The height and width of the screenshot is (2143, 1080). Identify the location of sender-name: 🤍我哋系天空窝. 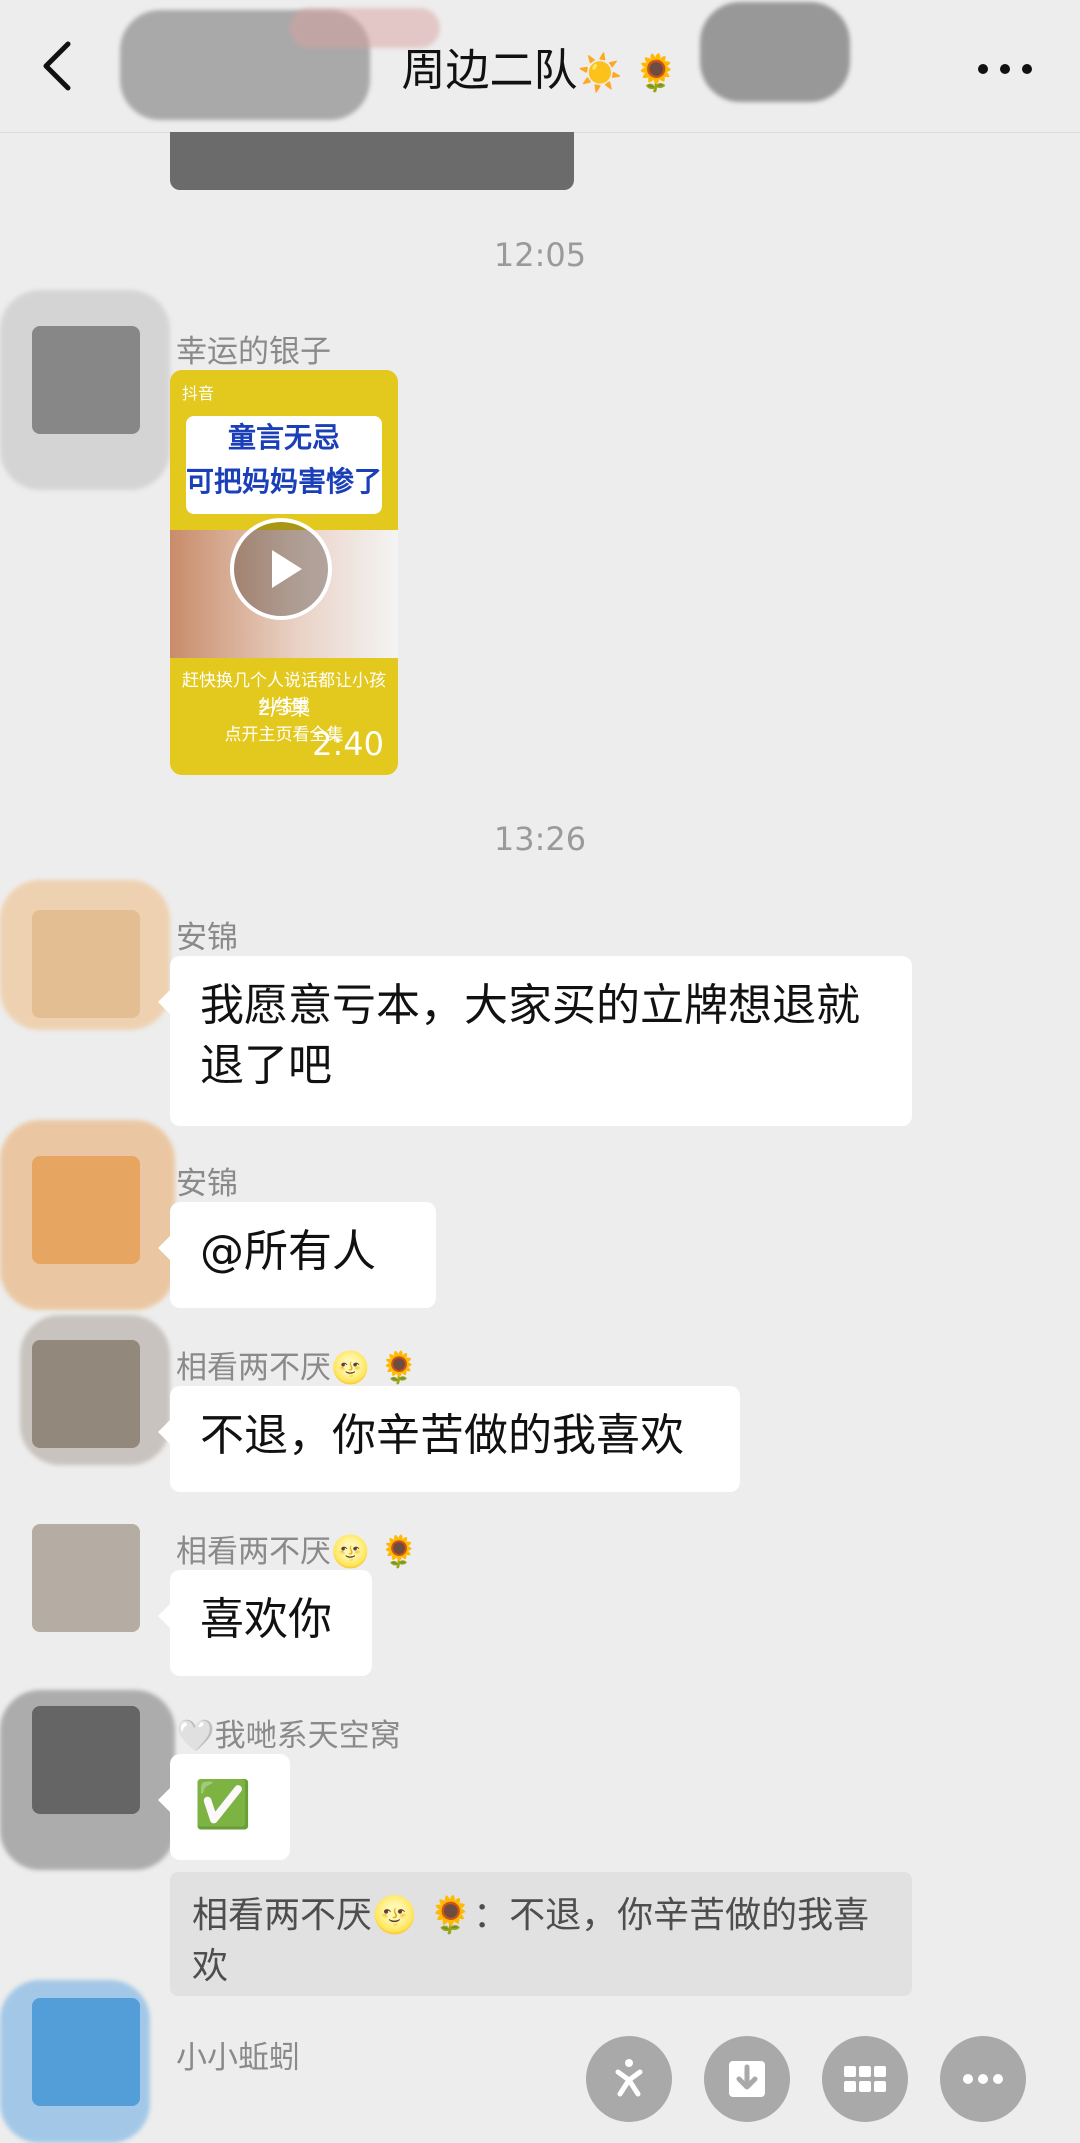
(288, 1736).